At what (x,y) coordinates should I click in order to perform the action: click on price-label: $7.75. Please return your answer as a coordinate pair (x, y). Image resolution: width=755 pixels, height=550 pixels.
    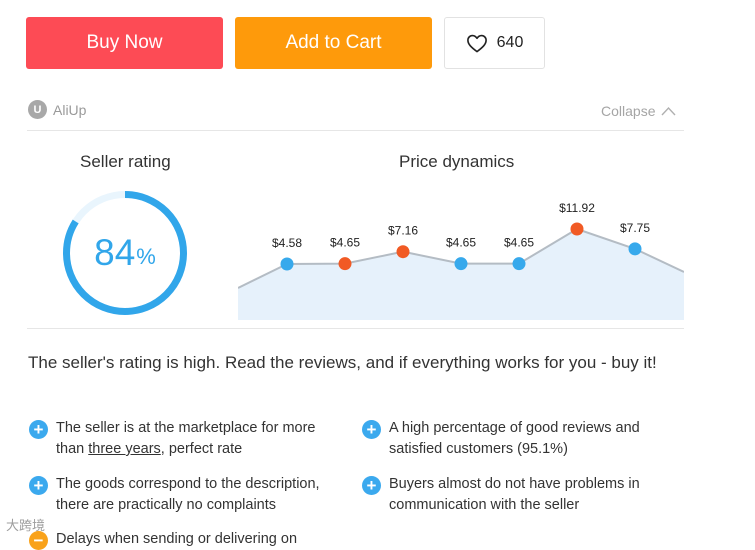
    Looking at the image, I should click on (635, 228).